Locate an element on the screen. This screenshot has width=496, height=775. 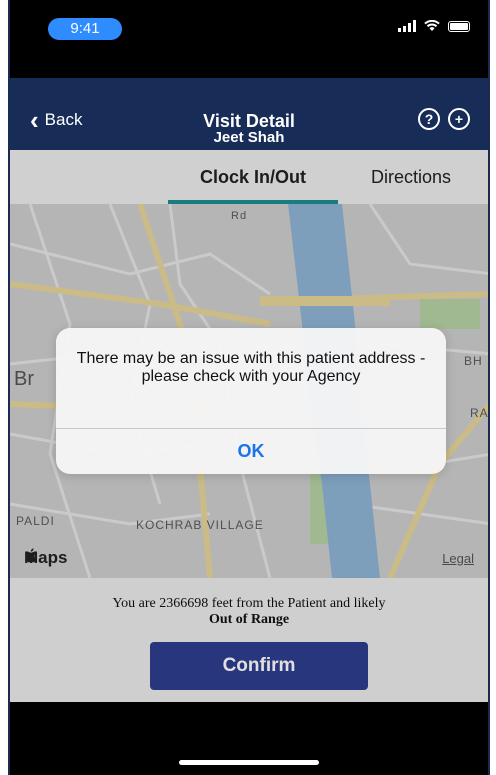
page-subtitle: Jeet Shah is located at coordinates (249, 137).